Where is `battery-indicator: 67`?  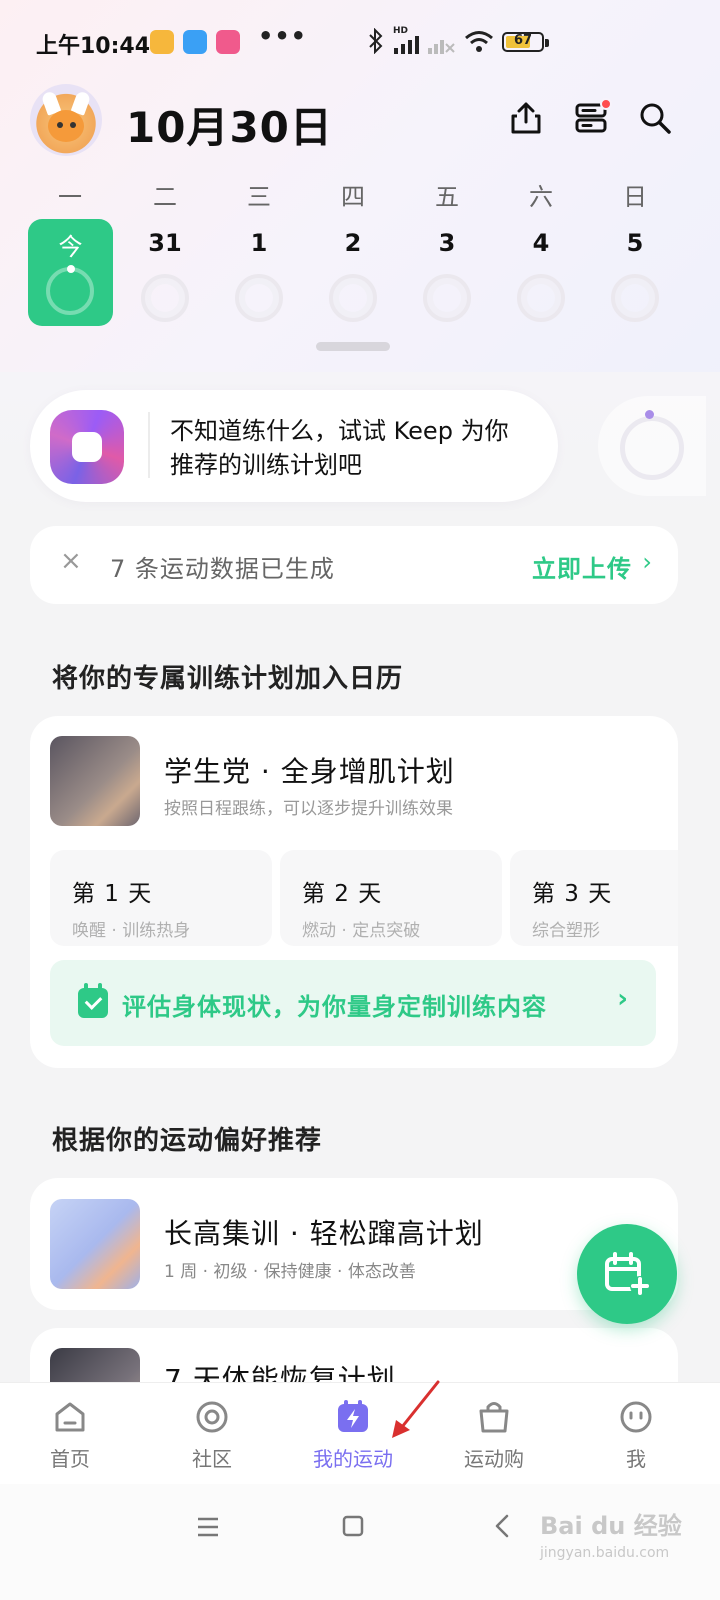 battery-indicator: 67 is located at coordinates (523, 42).